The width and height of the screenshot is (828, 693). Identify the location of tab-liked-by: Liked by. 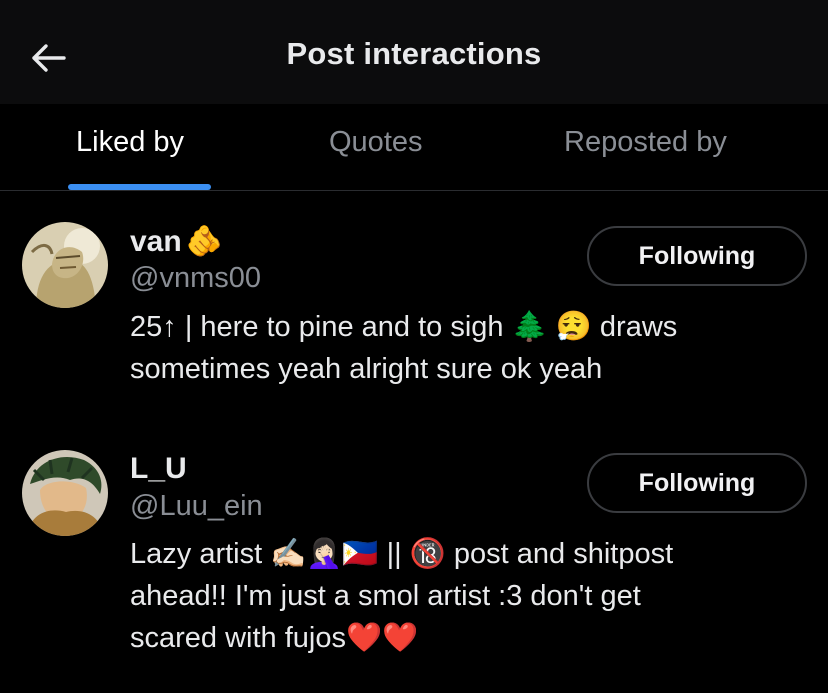
(130, 142).